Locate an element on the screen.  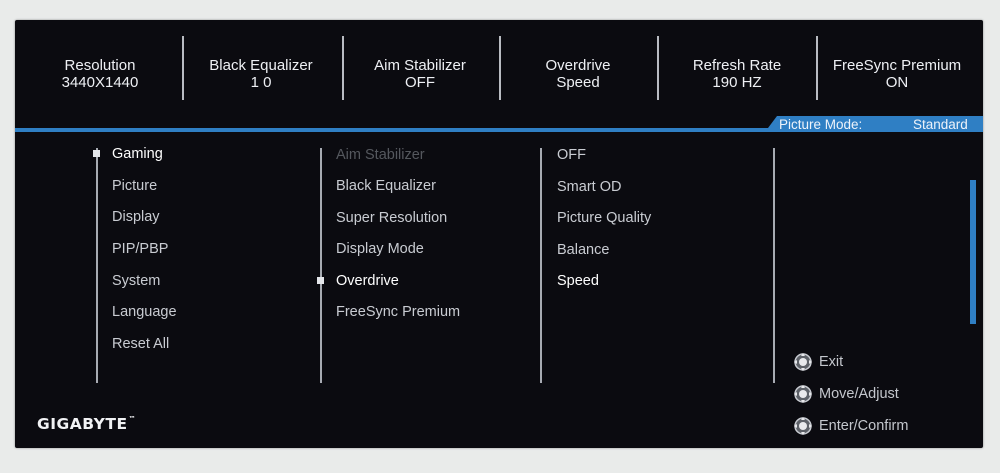
menu-item-system: System is located at coordinates (136, 281).